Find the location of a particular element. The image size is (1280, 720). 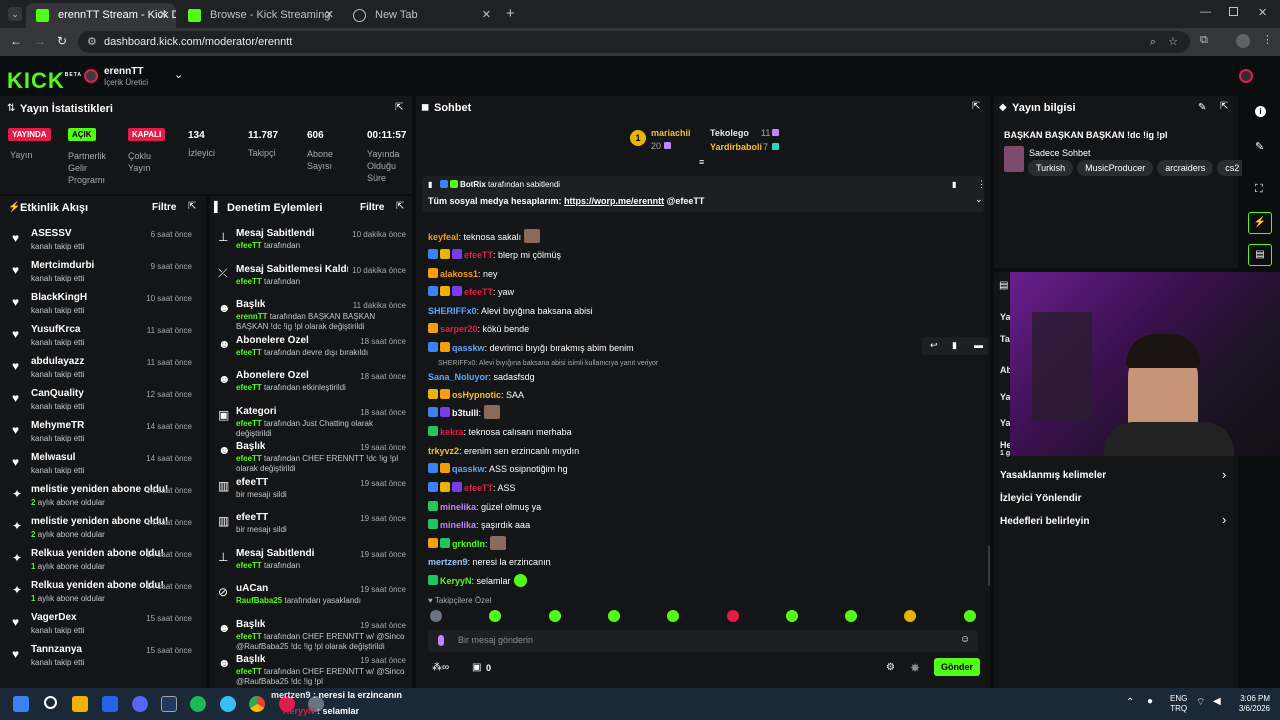

chat-message: kekra: teknosa calısanı merhaba is located at coordinates (500, 432).